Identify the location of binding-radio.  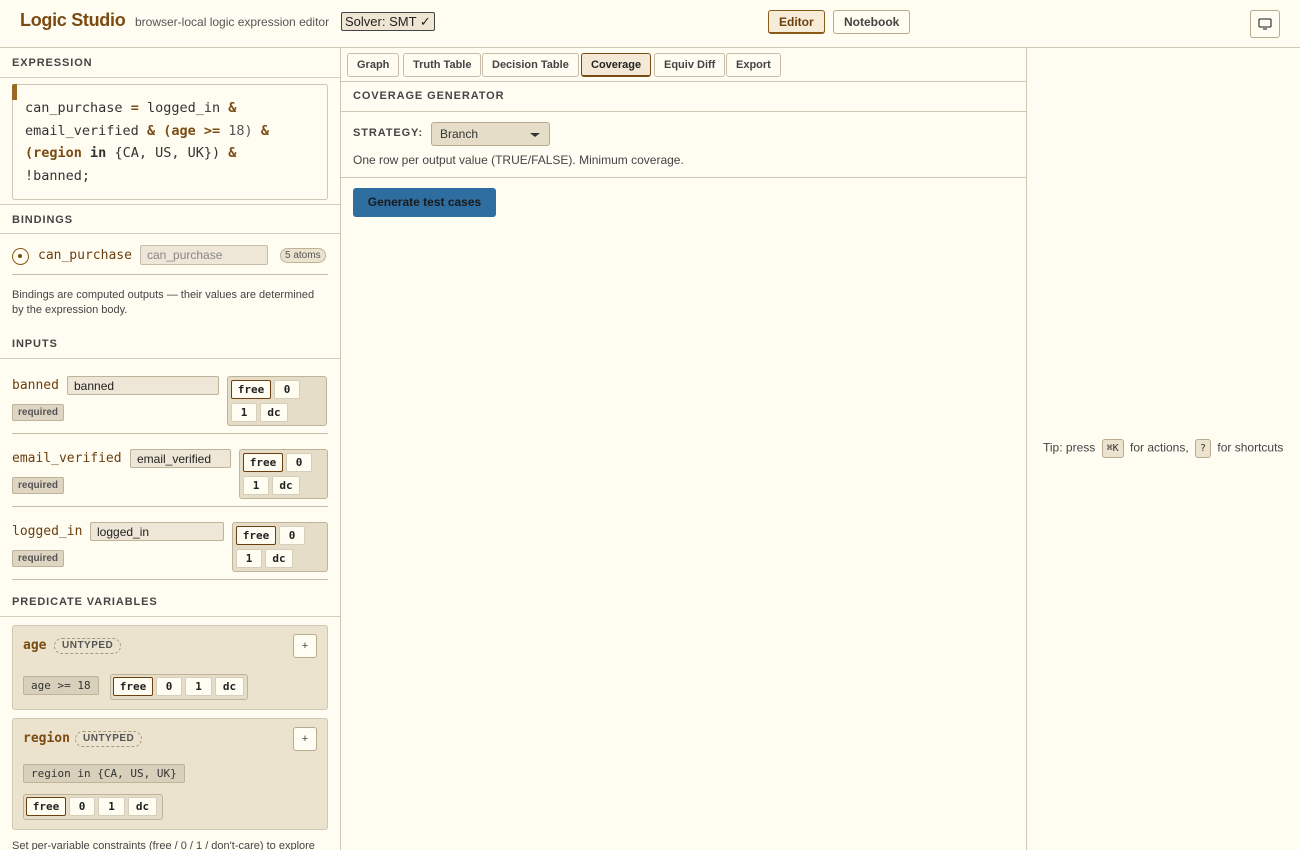
(20, 256).